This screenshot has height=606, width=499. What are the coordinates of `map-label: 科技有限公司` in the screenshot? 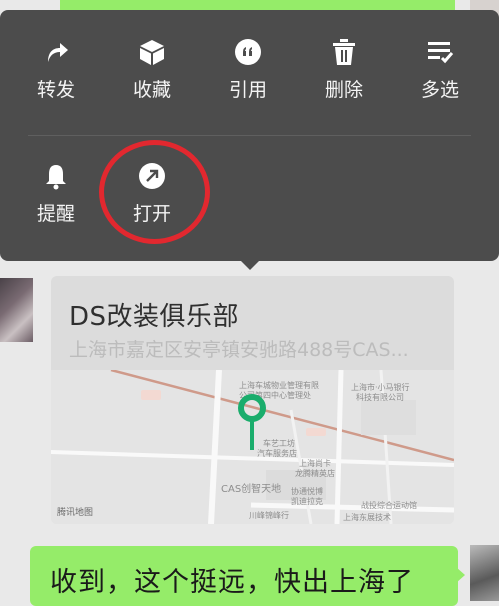 It's located at (380, 397).